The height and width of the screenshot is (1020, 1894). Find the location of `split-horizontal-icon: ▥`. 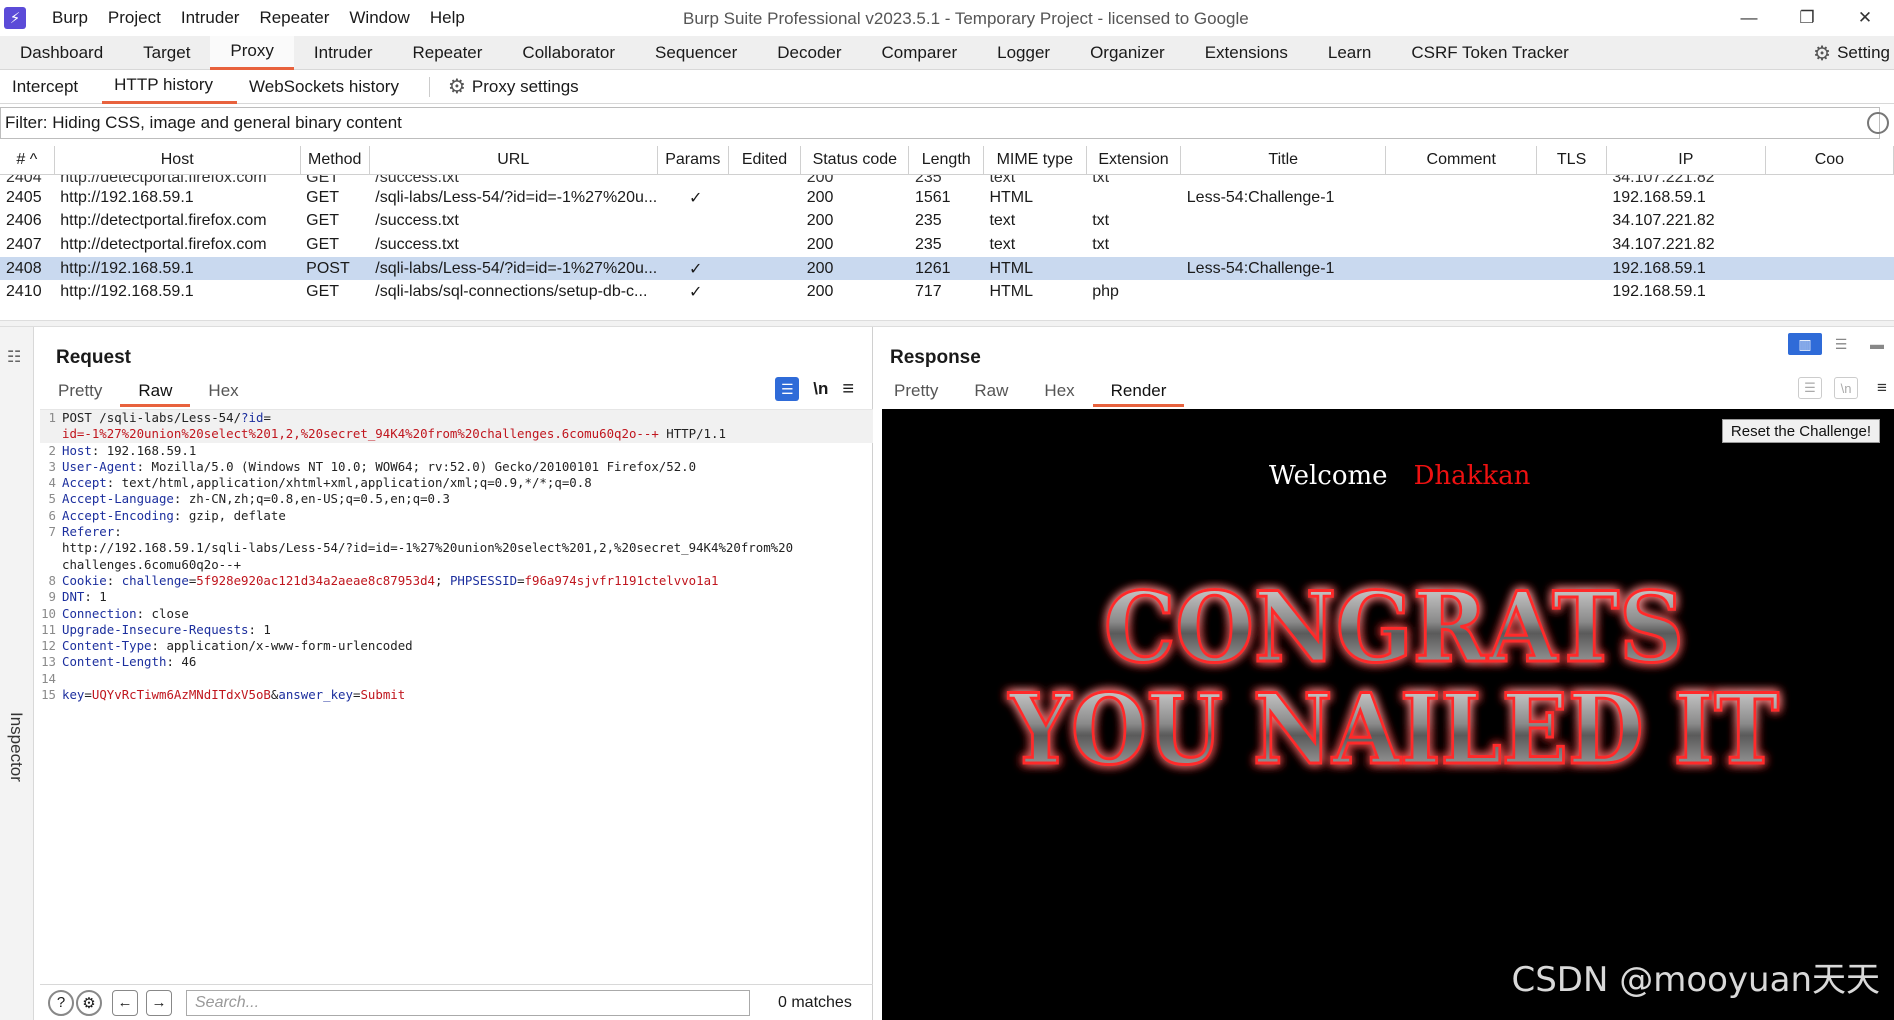

split-horizontal-icon: ▥ is located at coordinates (1805, 344).